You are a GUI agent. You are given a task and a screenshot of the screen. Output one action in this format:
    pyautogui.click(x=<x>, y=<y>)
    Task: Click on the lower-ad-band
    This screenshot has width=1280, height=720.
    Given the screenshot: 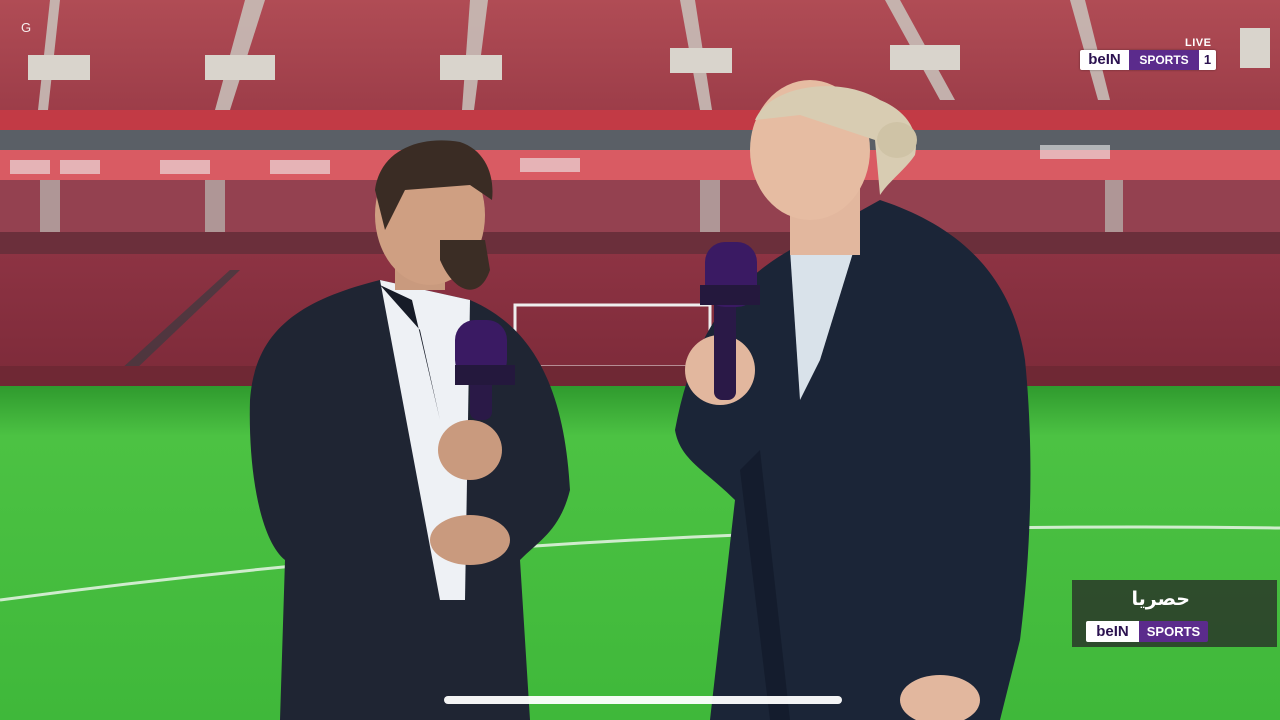 What is the action you would take?
    pyautogui.click(x=640, y=243)
    